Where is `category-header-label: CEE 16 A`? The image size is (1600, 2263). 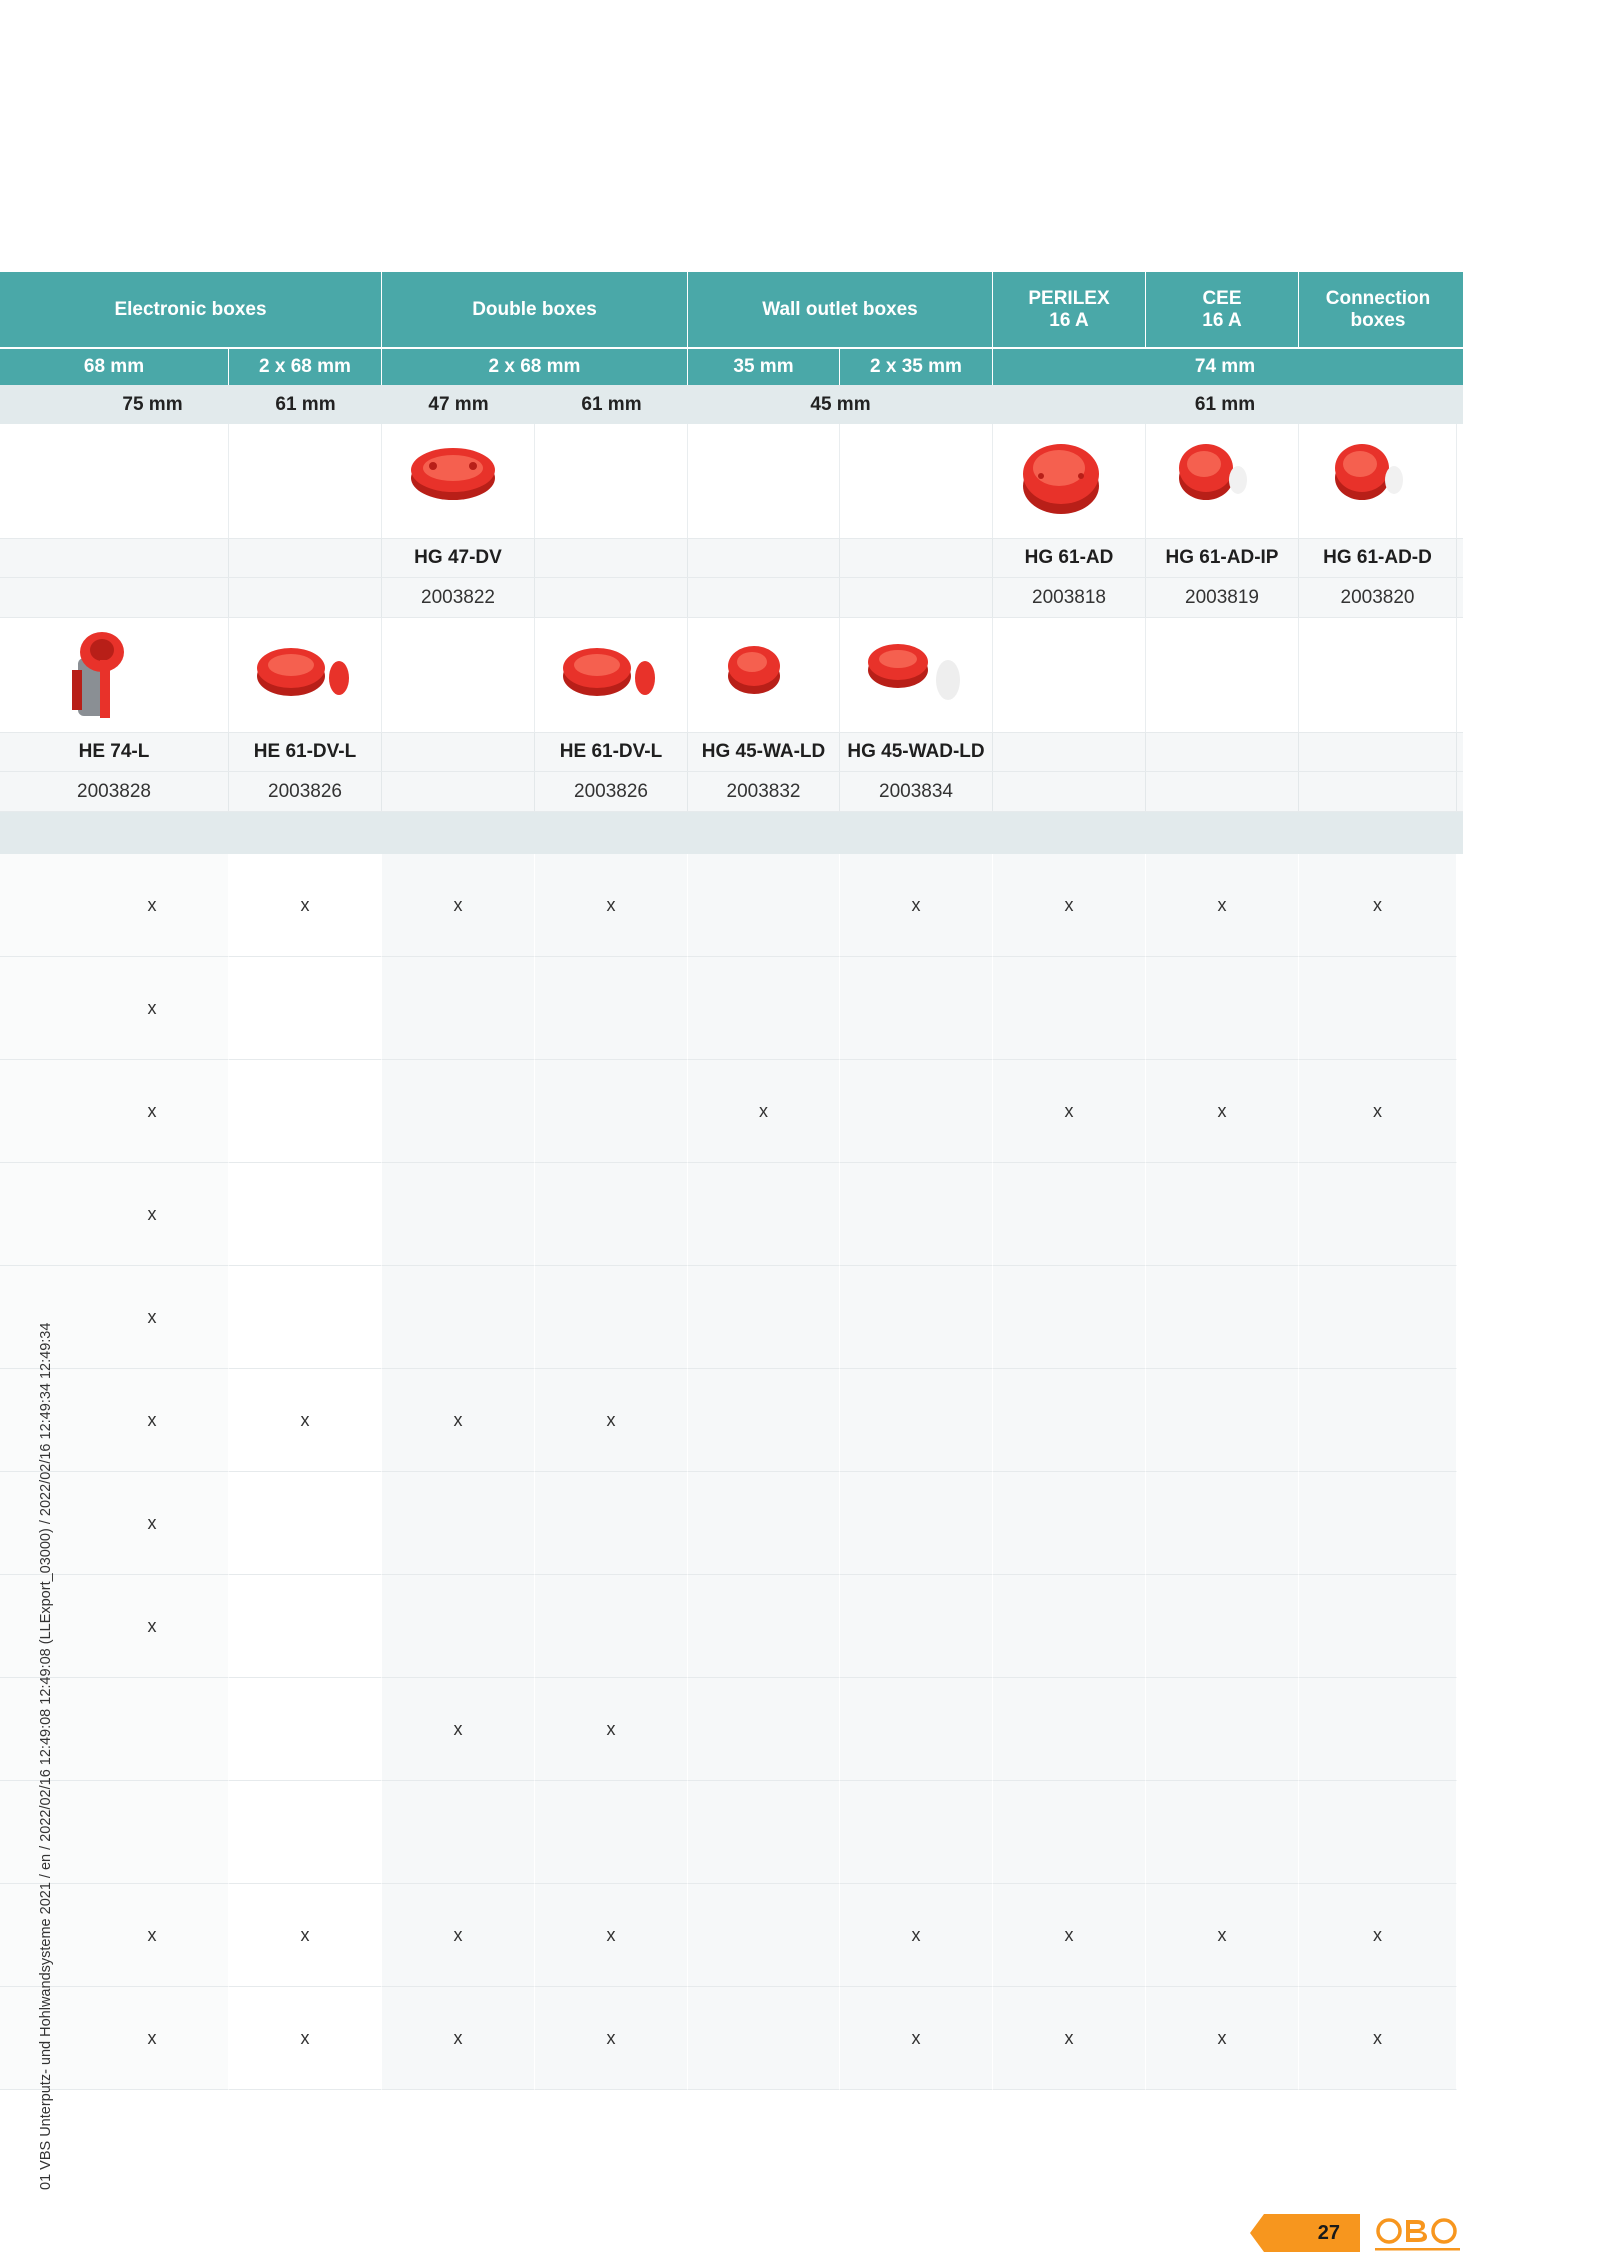
category-header-label: CEE 16 A is located at coordinates (1222, 309).